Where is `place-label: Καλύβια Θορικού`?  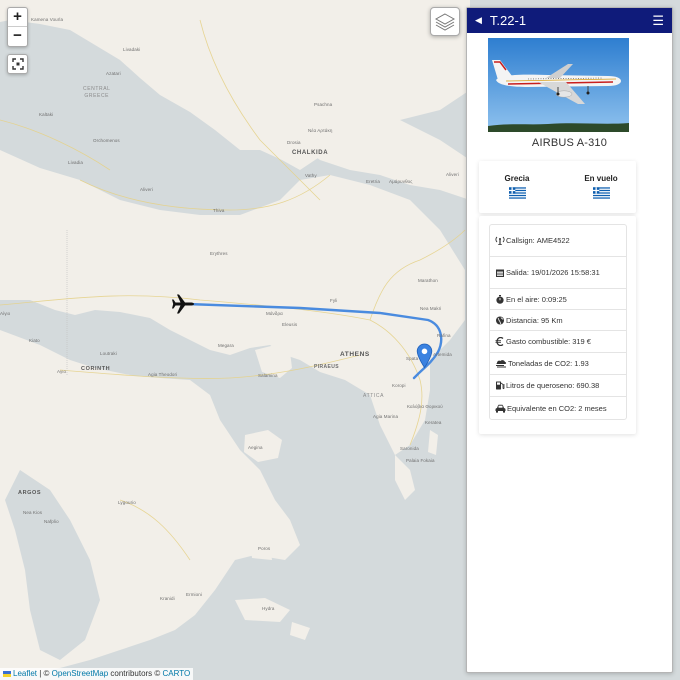 place-label: Καλύβια Θορικού is located at coordinates (425, 406).